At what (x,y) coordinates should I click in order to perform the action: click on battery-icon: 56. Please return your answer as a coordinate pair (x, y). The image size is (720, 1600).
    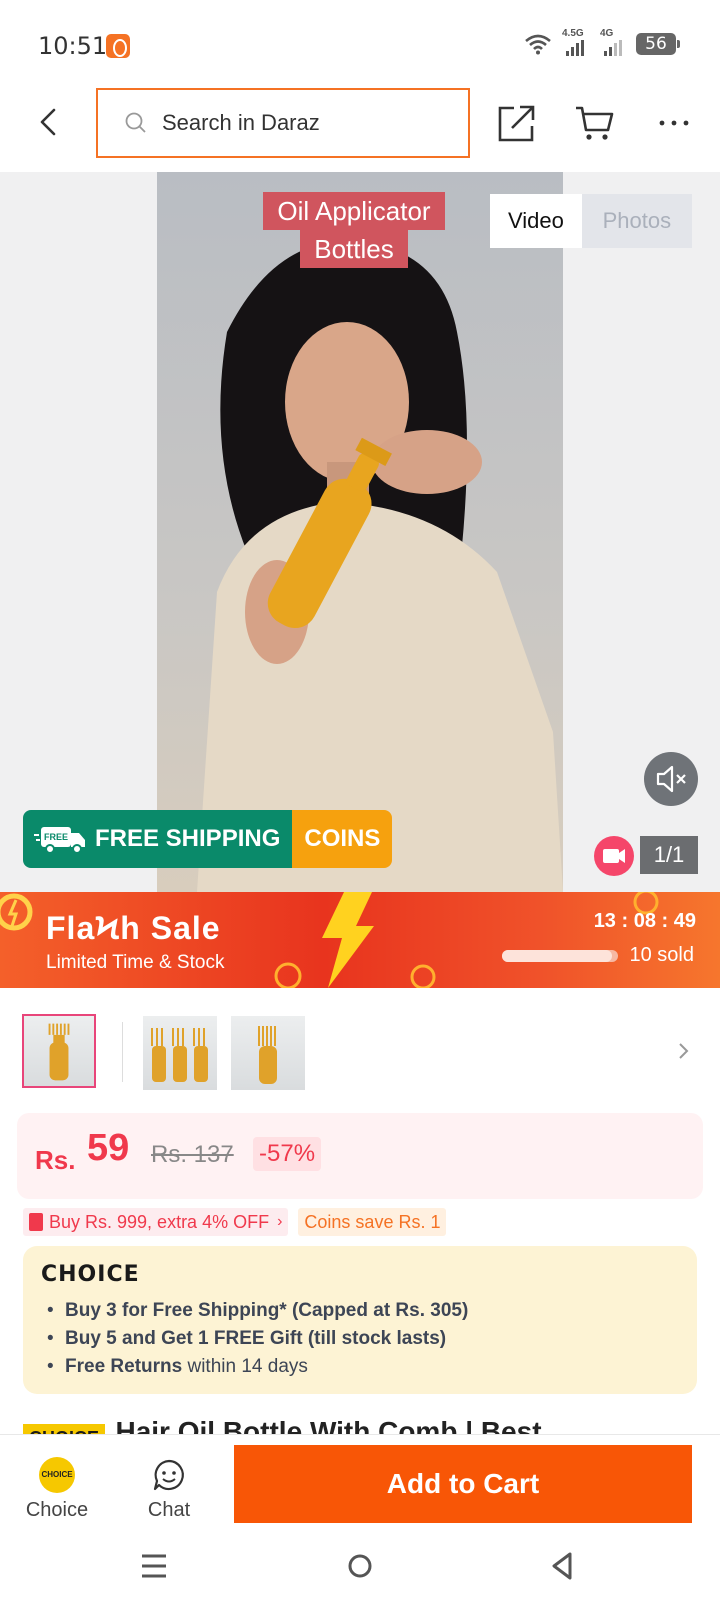
    Looking at the image, I should click on (658, 44).